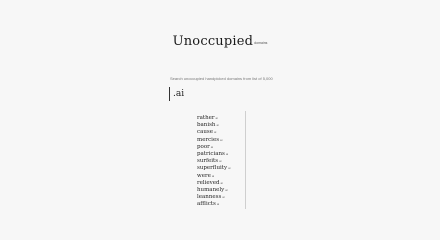 This screenshot has height=240, width=440. I want to click on brand-subtitle: domains, so click(261, 43).